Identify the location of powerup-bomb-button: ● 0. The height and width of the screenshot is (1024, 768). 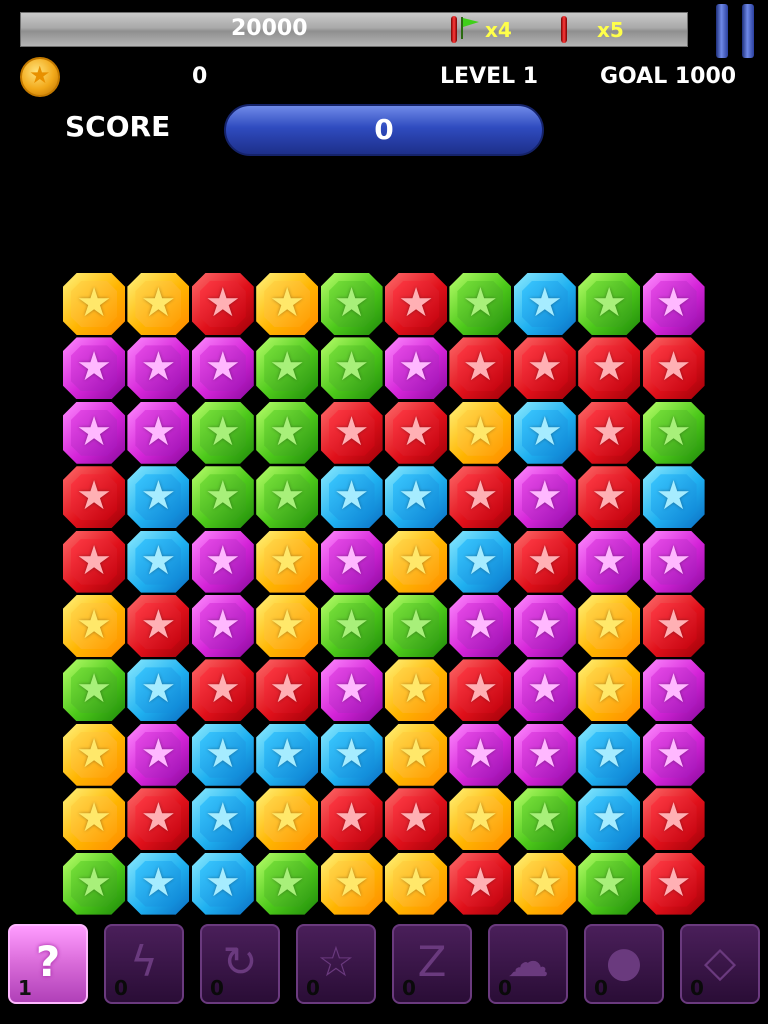
(624, 964).